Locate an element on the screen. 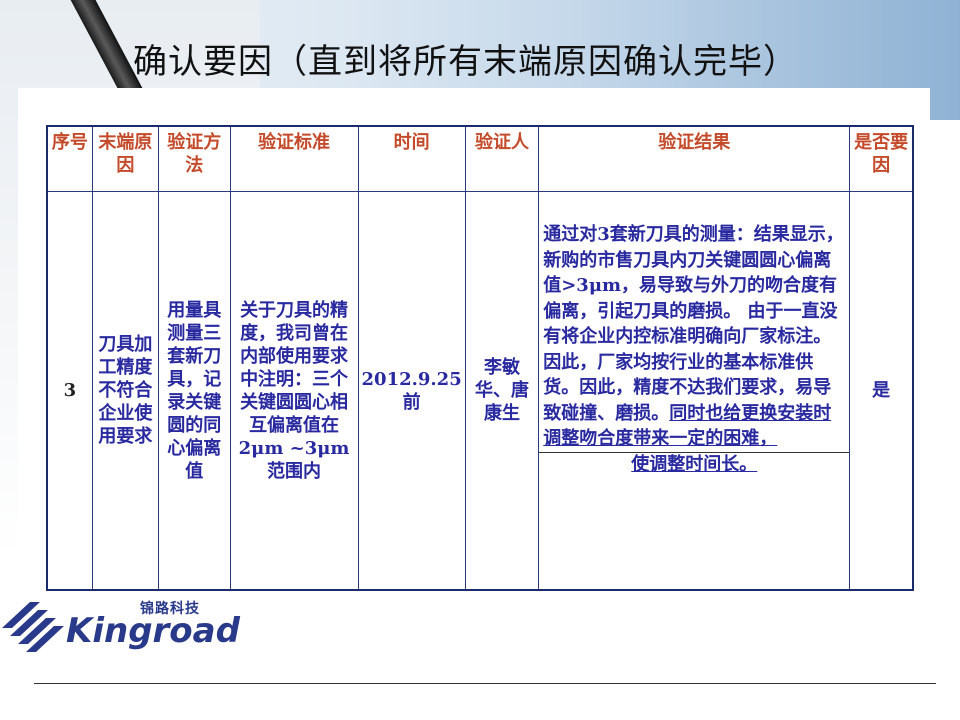 The height and width of the screenshot is (720, 960). cell-method: 用量具测量三套新刀具，记录关键圆的同心偏离值 is located at coordinates (194, 391).